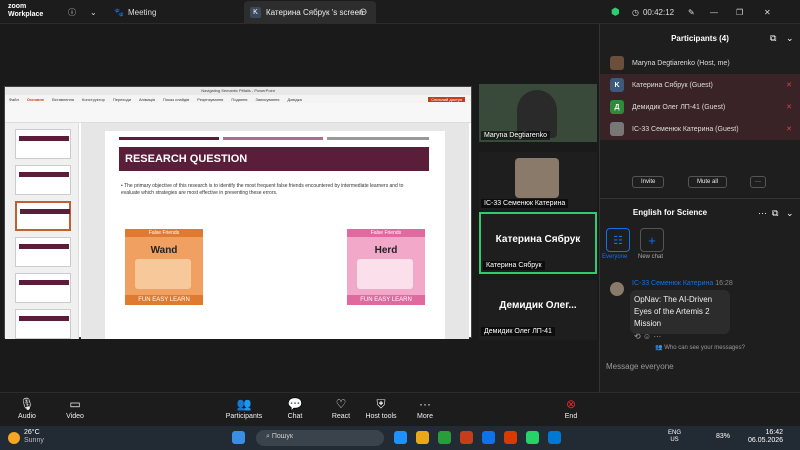 The height and width of the screenshot is (450, 800). I want to click on more-button: ···, so click(758, 182).